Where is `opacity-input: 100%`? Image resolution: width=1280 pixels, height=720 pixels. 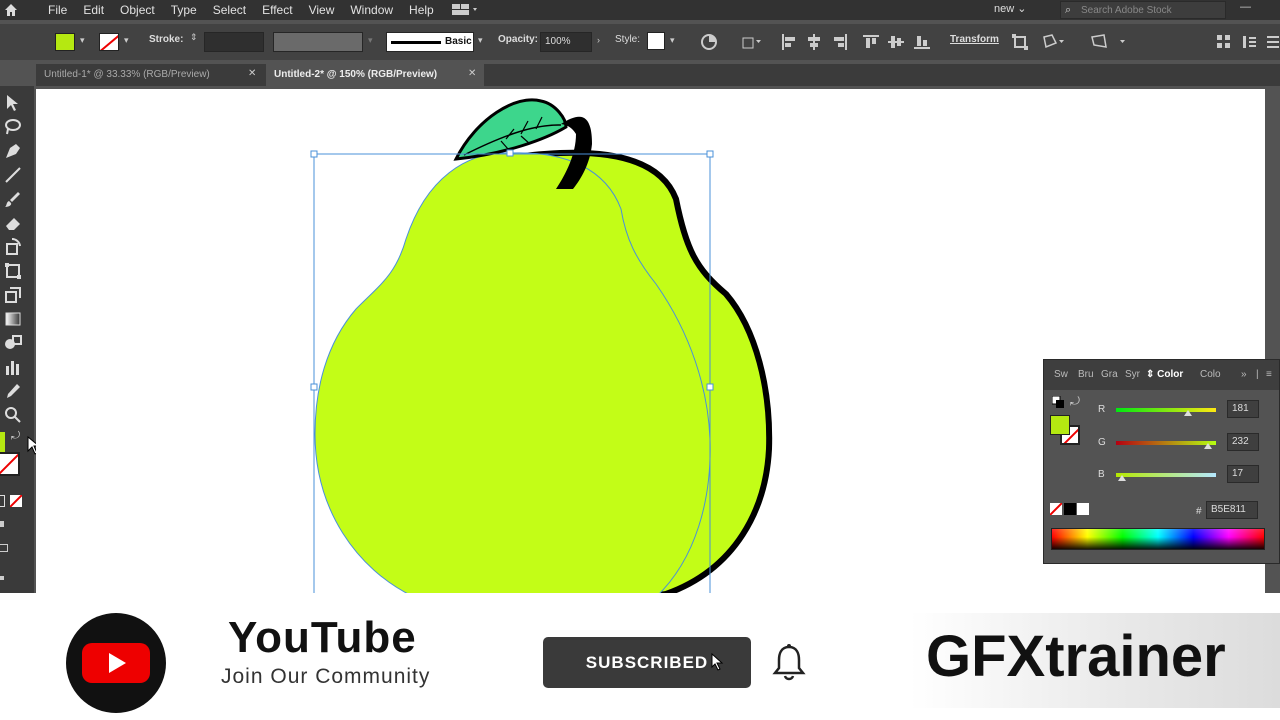
opacity-input: 100% is located at coordinates (566, 42).